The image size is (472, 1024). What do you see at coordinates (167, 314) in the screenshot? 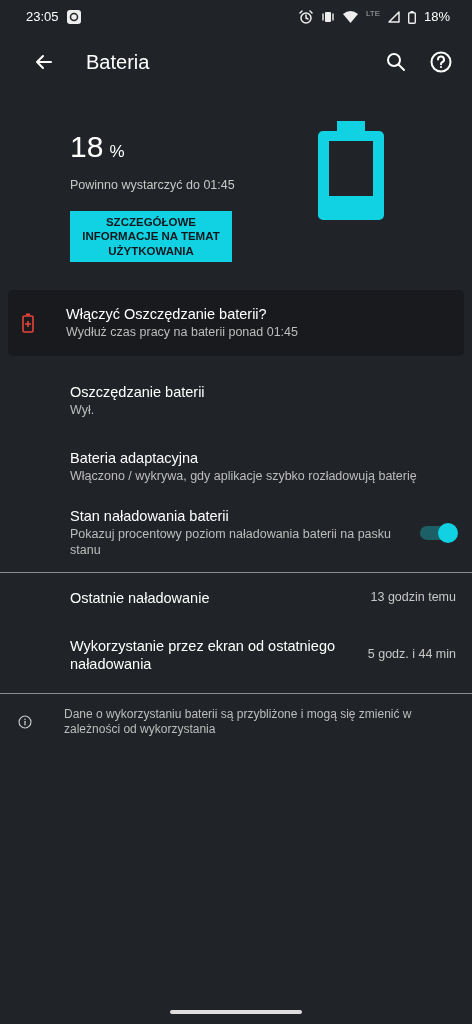
I see `suggestion-title: Włączyć Oszczędzanie baterii?` at bounding box center [167, 314].